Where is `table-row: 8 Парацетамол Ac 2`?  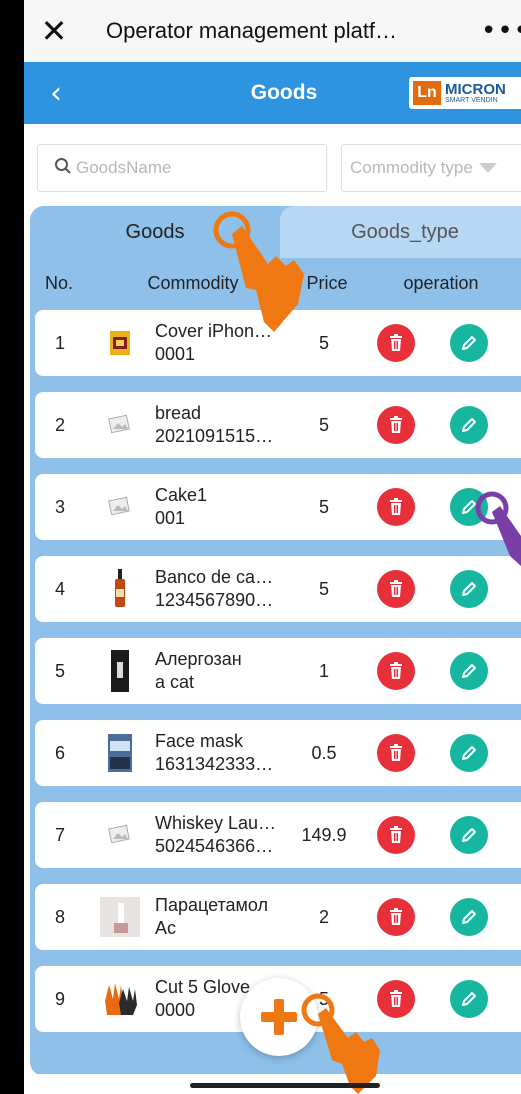 table-row: 8 Парацетамол Ac 2 is located at coordinates (278, 917).